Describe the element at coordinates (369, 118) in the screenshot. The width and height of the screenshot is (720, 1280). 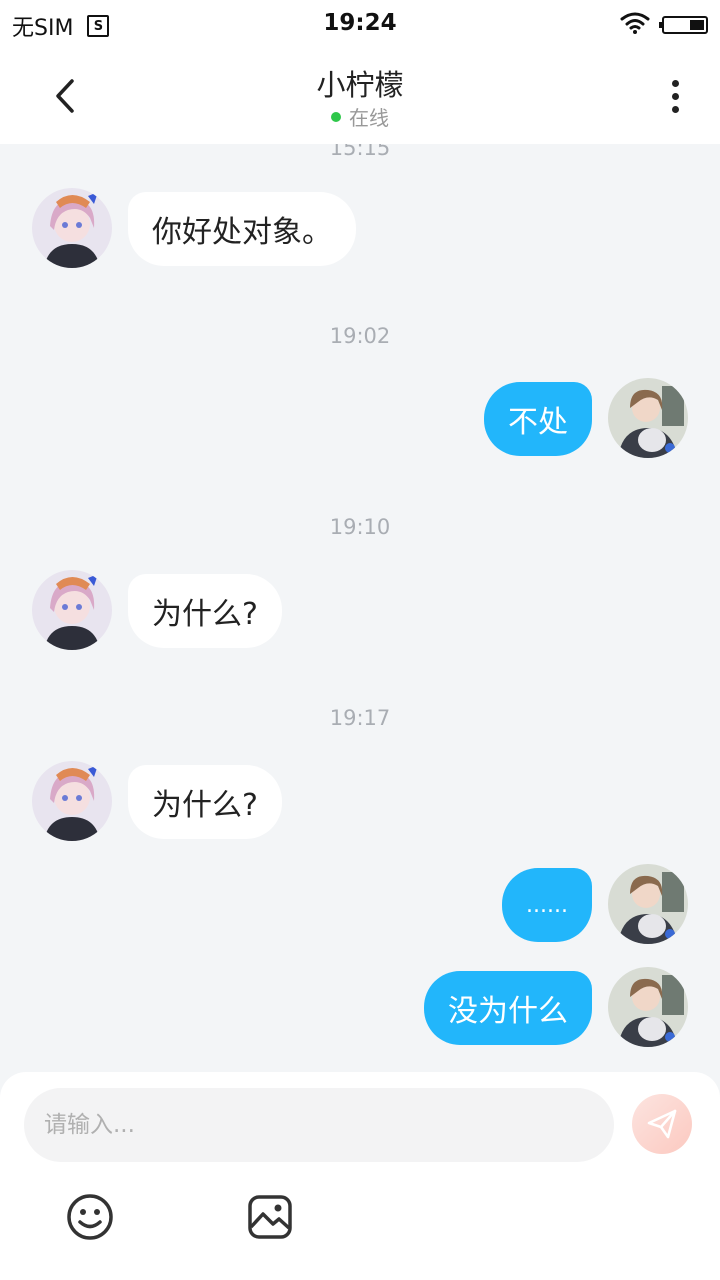
I see `presence-text: 在线` at that location.